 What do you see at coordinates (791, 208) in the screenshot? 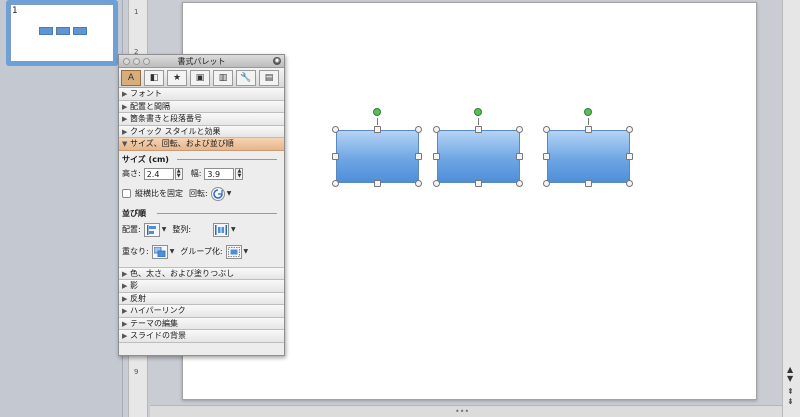
I see `vertical-scrollbar: ▲ ▼ ⇞ ⇟` at bounding box center [791, 208].